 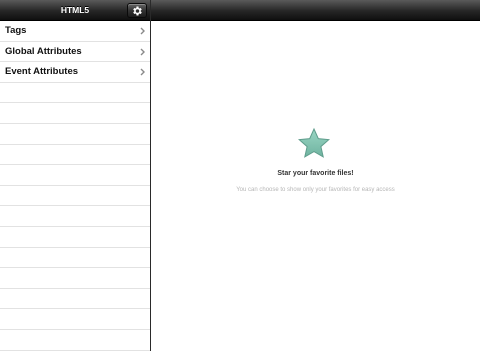 I want to click on star-icon, so click(x=314, y=142).